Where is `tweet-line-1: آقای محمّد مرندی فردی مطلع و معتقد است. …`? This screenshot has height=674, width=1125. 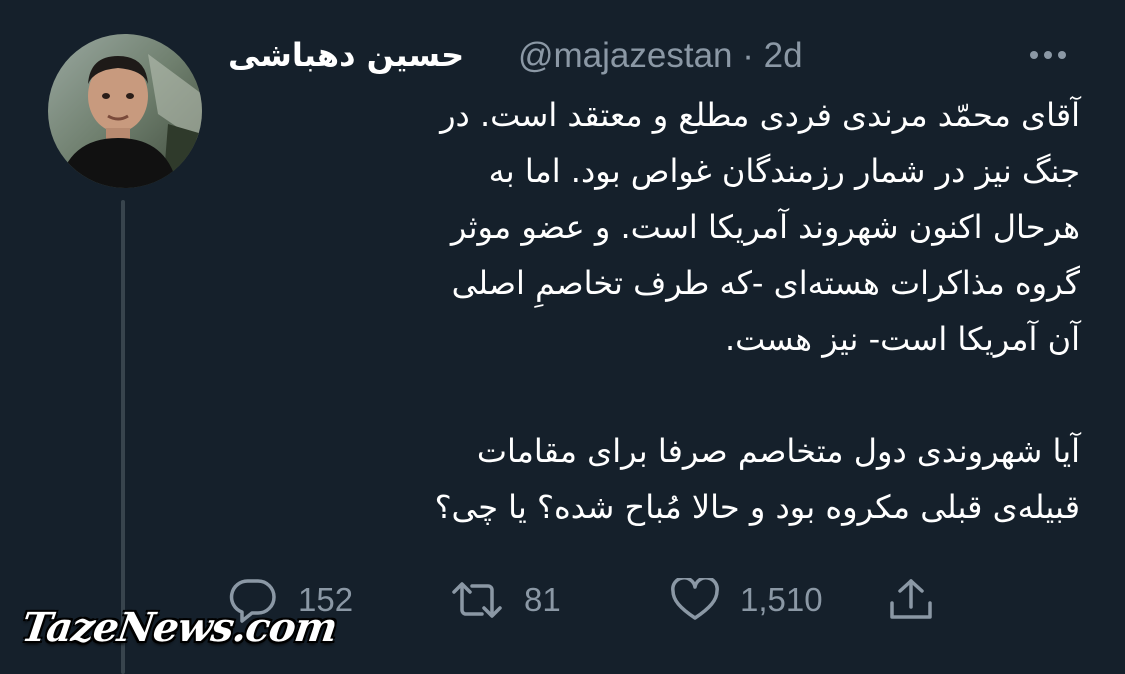 tweet-line-1: آقای محمّد مرندی فردی مطلع و معتقد است. … is located at coordinates (760, 115).